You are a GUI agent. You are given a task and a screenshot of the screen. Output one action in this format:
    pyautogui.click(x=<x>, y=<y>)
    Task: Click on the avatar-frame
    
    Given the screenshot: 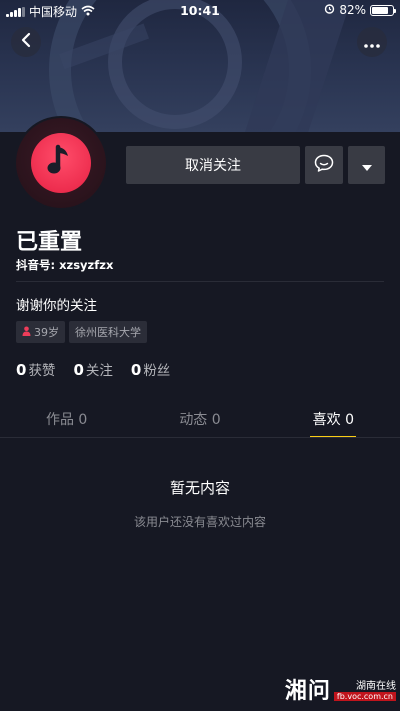 What is the action you would take?
    pyautogui.click(x=61, y=163)
    